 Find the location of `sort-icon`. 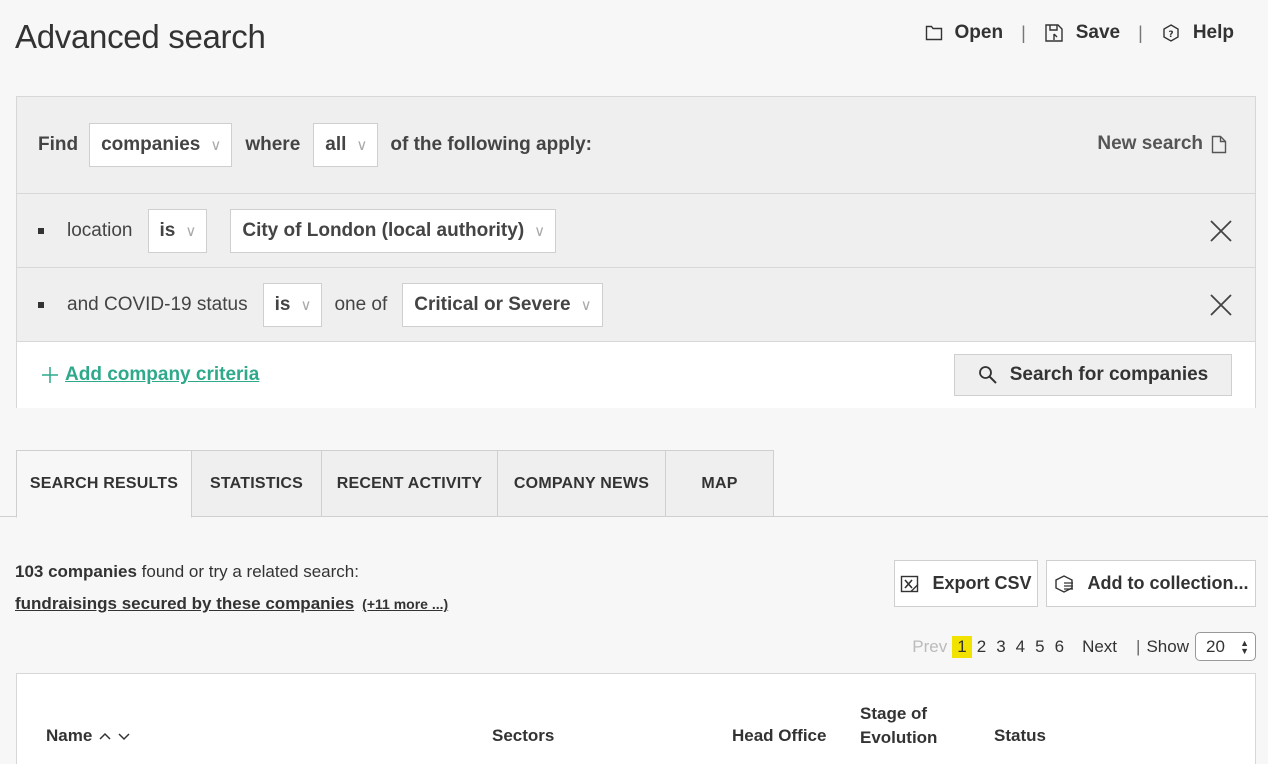

sort-icon is located at coordinates (115, 736).